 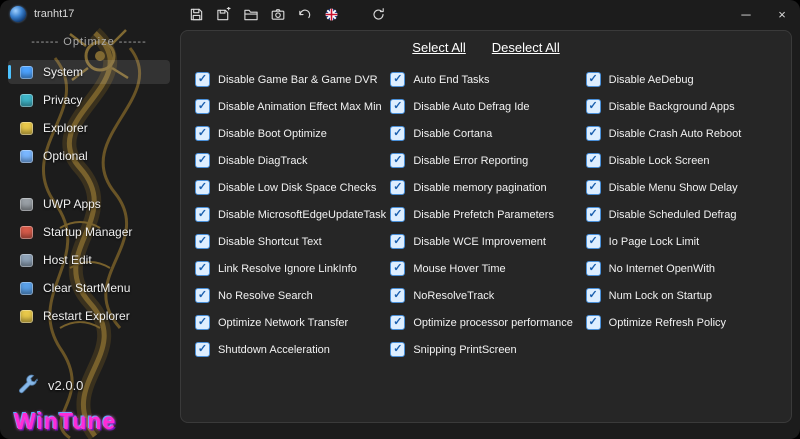 What do you see at coordinates (683, 214) in the screenshot?
I see `checkbox-item: ✓ Disable Scheduled Defrag` at bounding box center [683, 214].